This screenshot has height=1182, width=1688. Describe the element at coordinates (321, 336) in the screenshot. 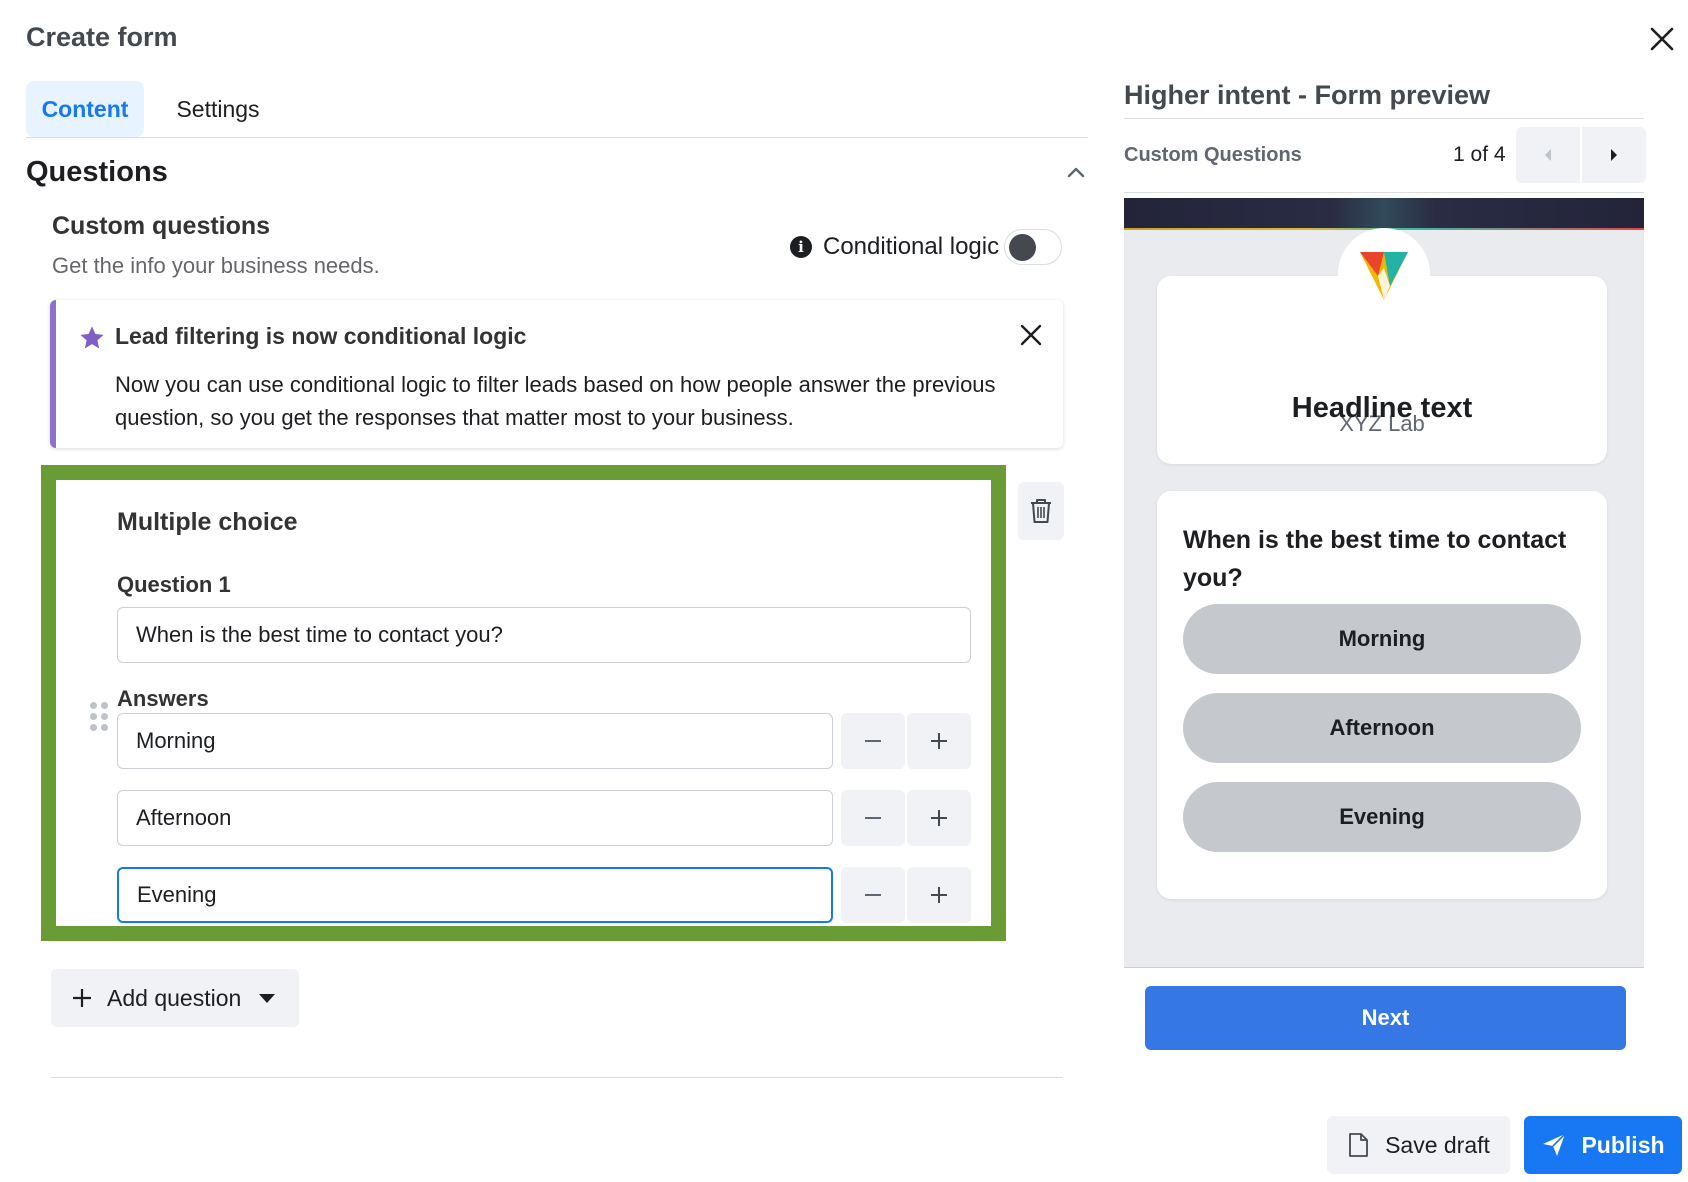

I see `notice-title: Lead filtering is now conditional logic` at that location.